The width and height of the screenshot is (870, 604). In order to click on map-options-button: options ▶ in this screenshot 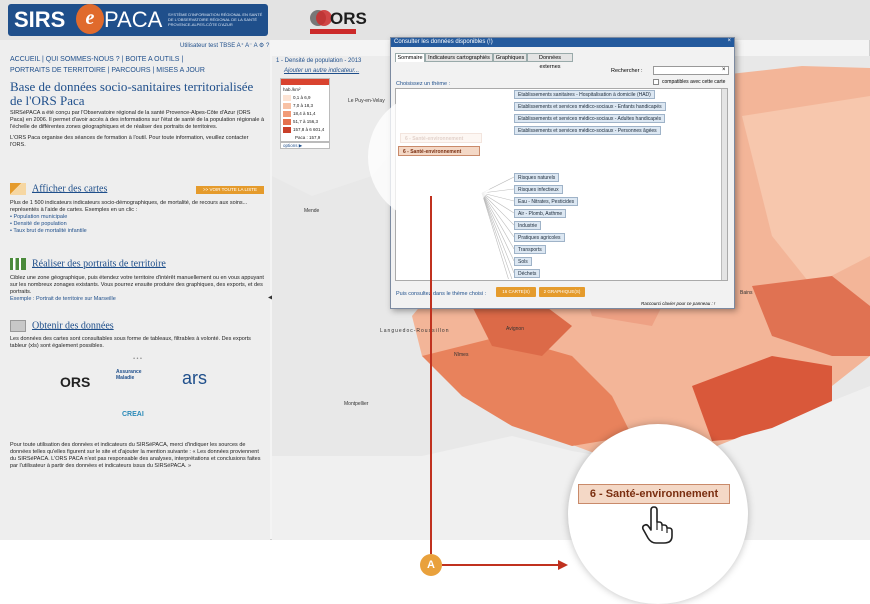, I will do `click(305, 145)`.